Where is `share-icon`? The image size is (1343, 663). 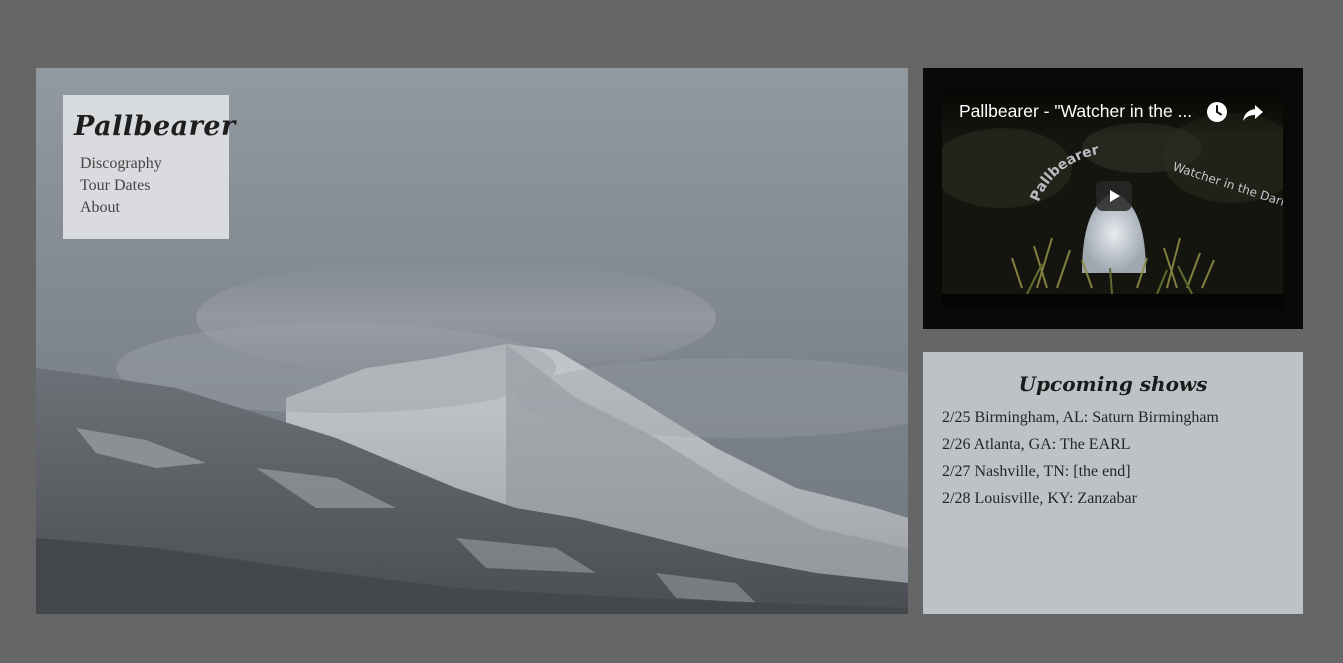
share-icon is located at coordinates (1253, 112).